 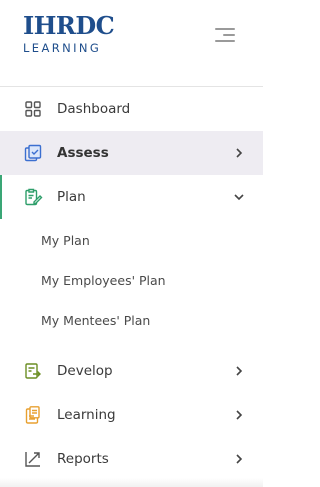 What do you see at coordinates (96, 320) in the screenshot?
I see `submenu-label-mentees-plan: My Mentees' Plan` at bounding box center [96, 320].